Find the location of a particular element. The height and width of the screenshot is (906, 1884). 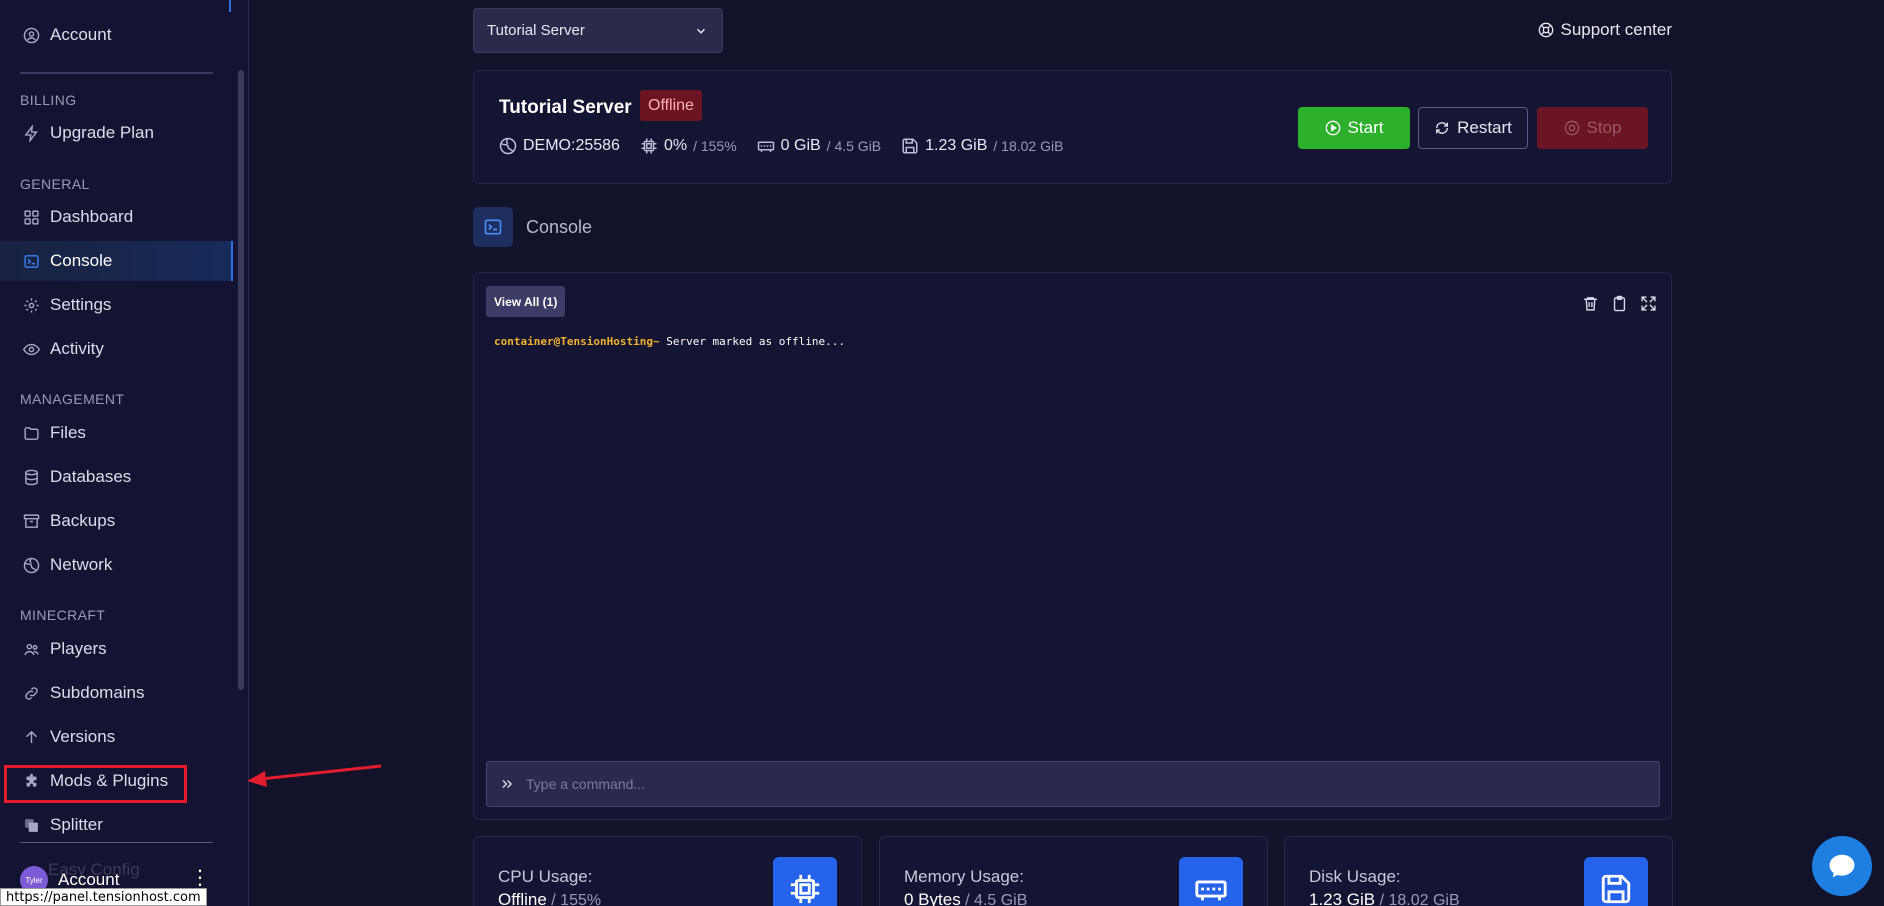

sidebar-item-players: Players is located at coordinates (116, 649).